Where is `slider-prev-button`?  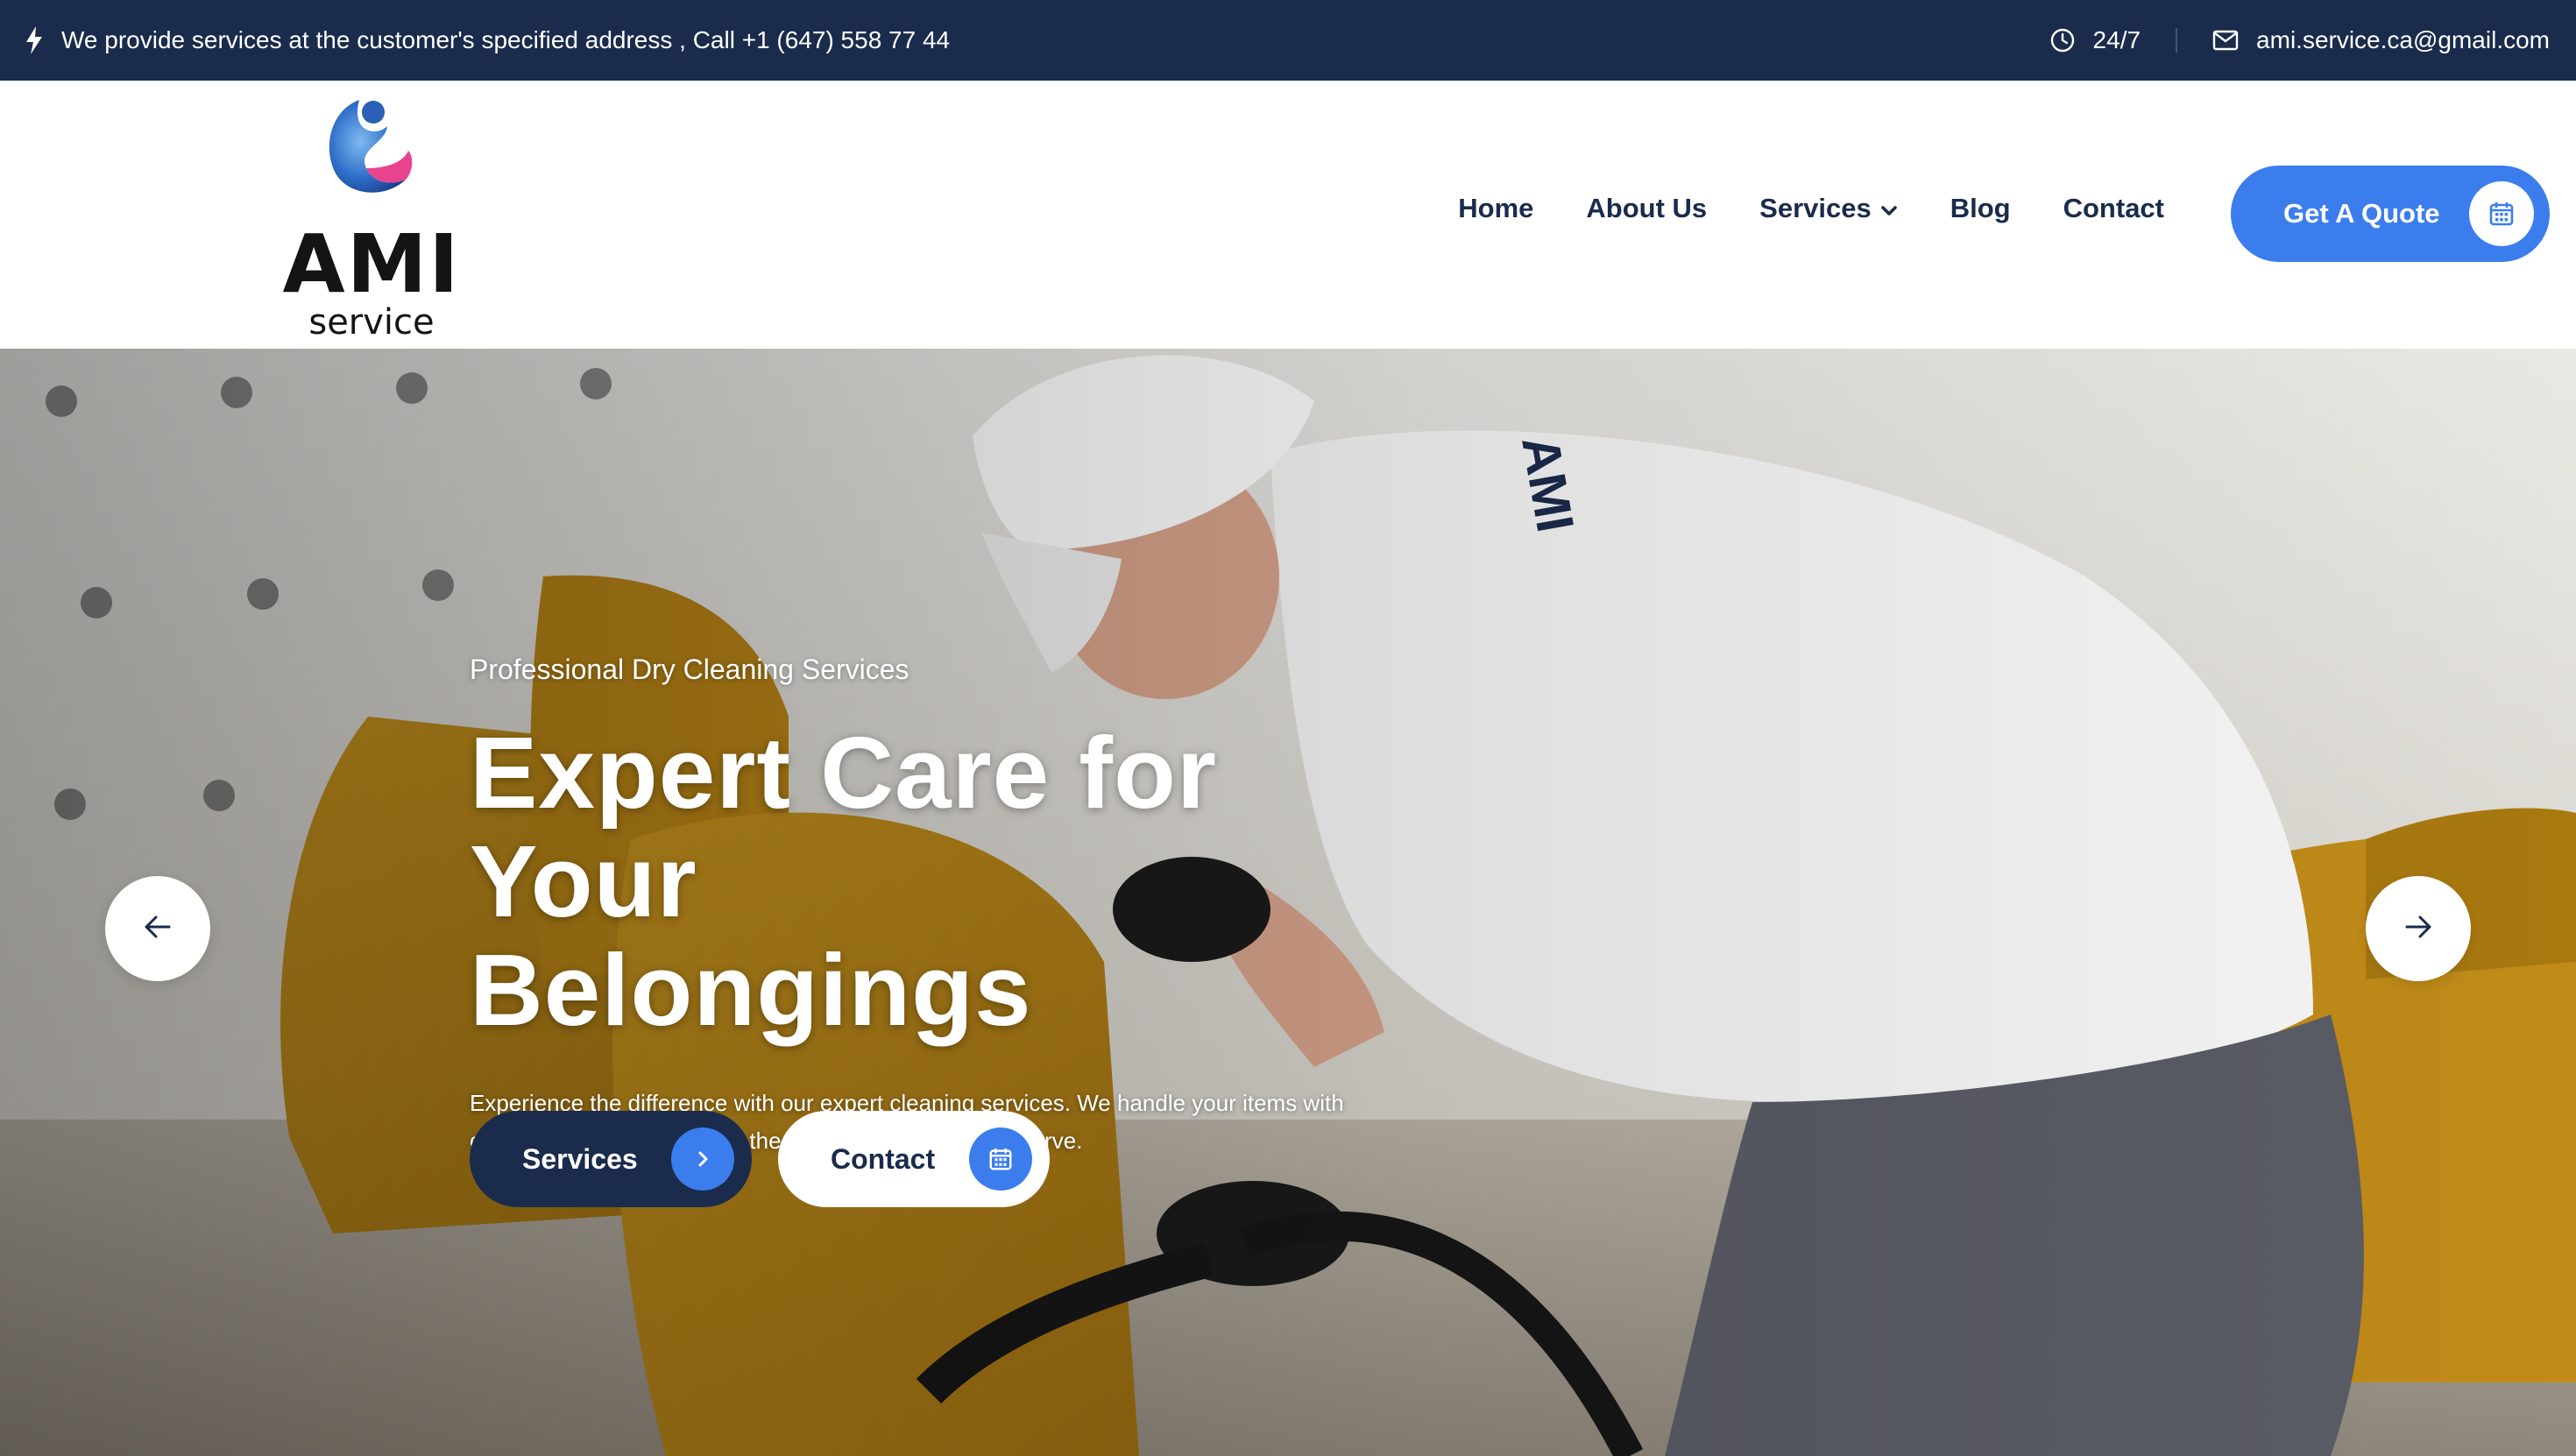 slider-prev-button is located at coordinates (157, 928).